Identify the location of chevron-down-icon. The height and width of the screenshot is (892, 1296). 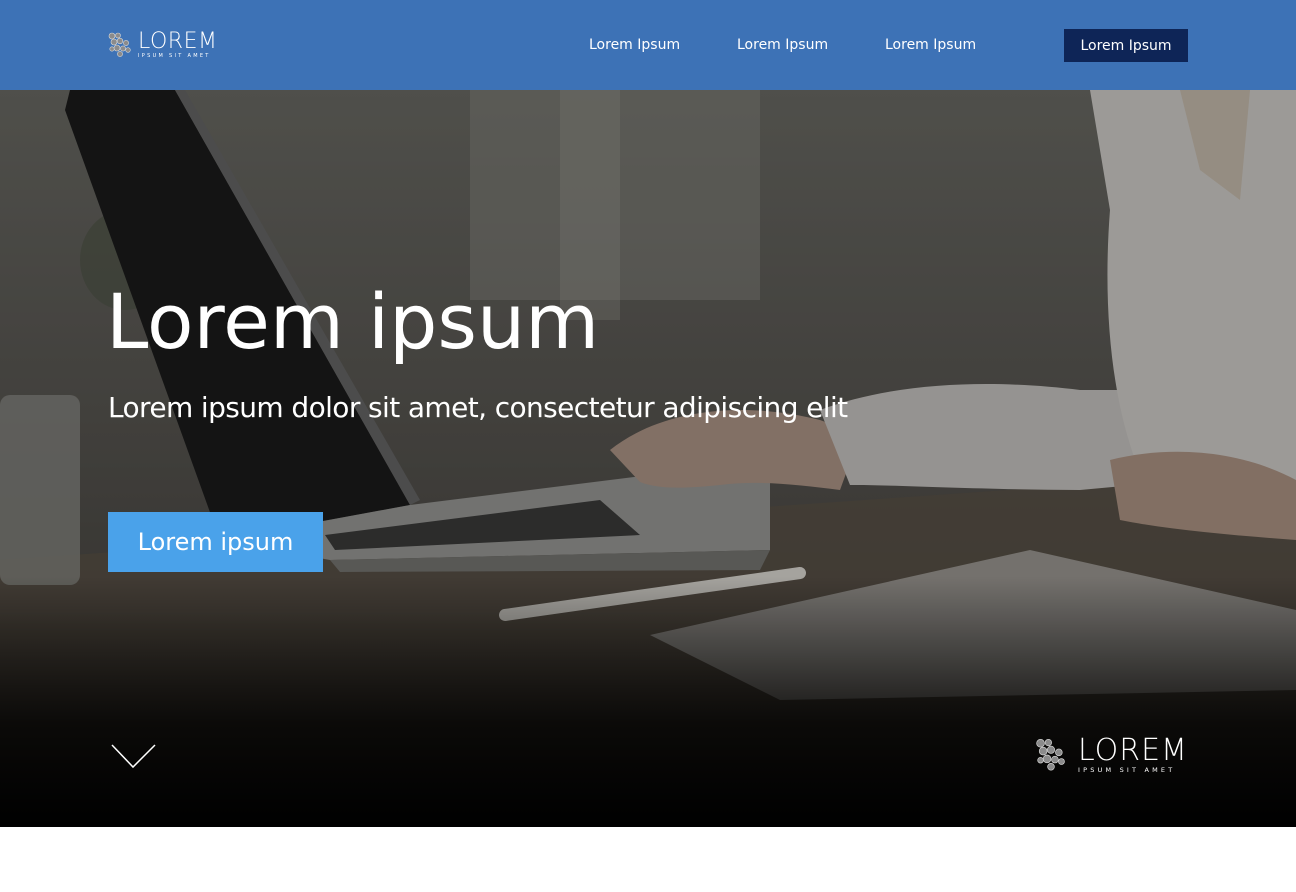
(134, 757).